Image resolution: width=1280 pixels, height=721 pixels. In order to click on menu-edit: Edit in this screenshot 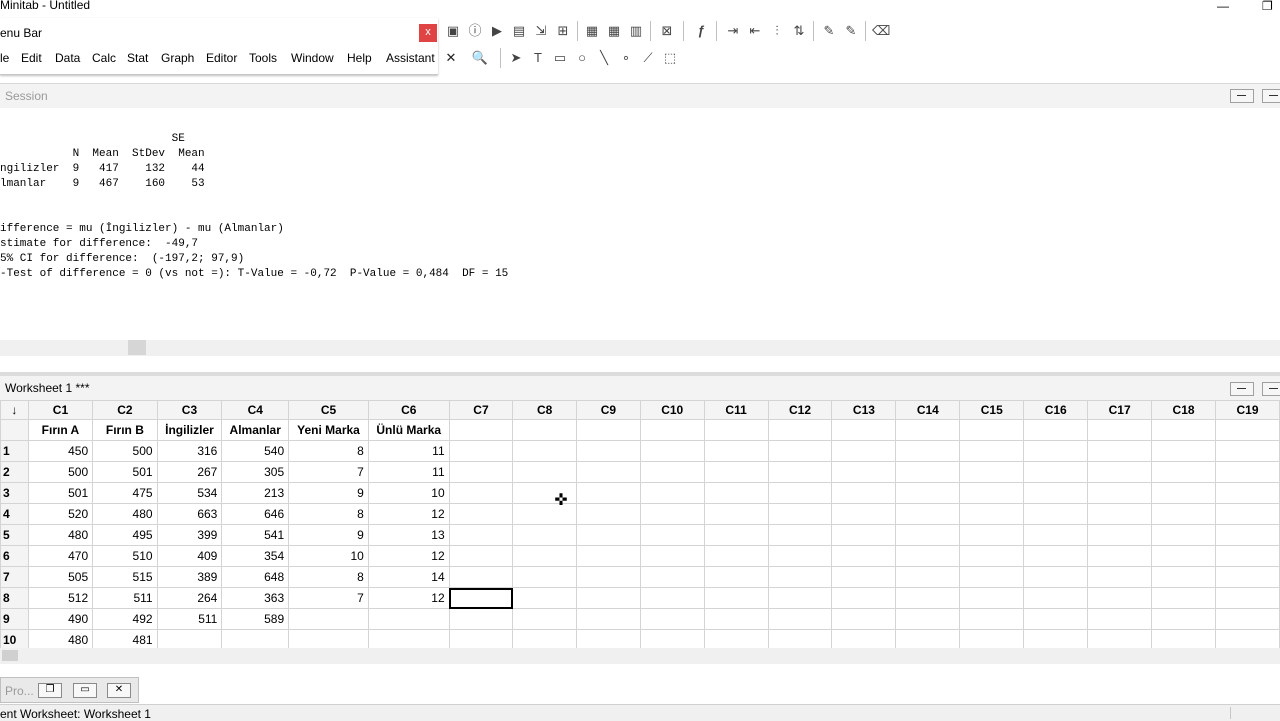, I will do `click(31, 58)`.